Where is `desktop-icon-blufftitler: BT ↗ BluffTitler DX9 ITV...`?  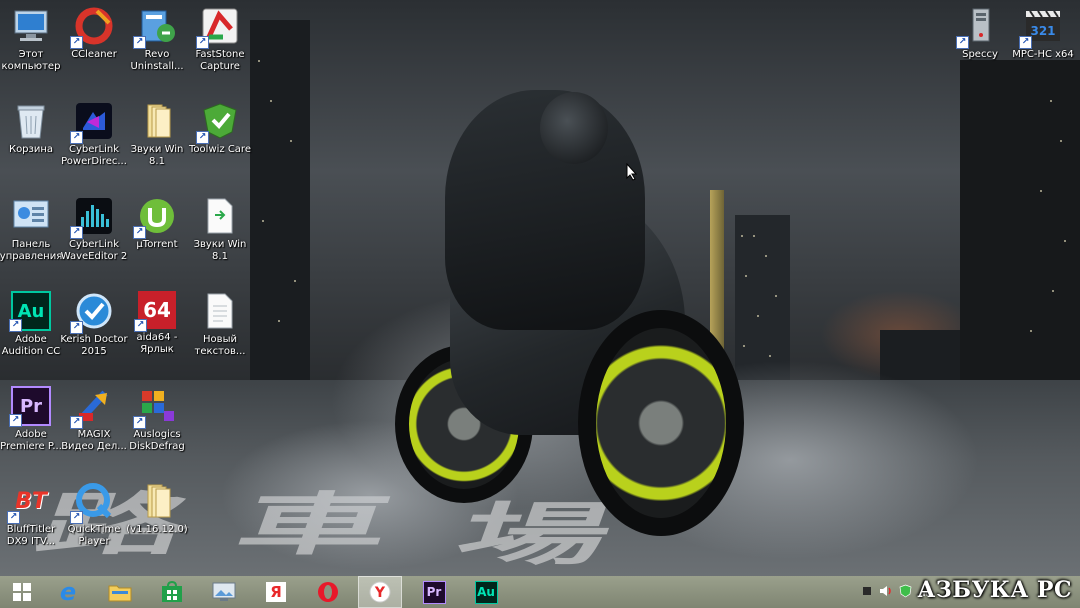
desktop-icon-blufftitler: BT ↗ BluffTitler DX9 ITV... is located at coordinates (32, 519).